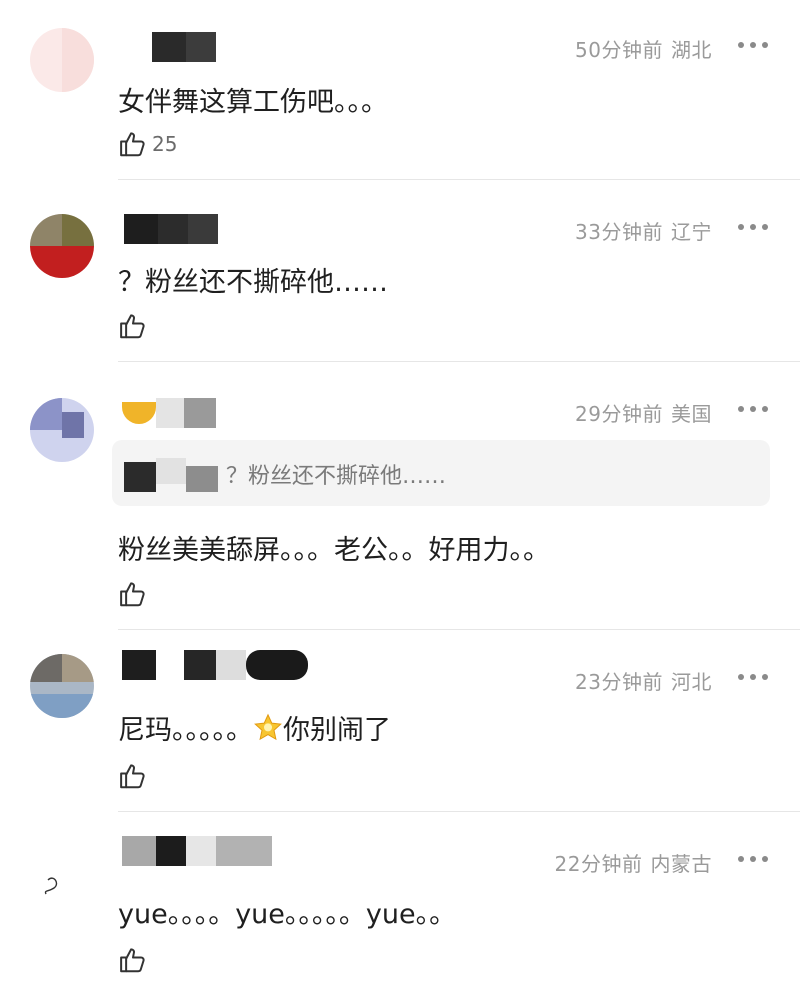  Describe the element at coordinates (287, 914) in the screenshot. I see `comment-text: yue。。。。yue。。。。。yue。。` at that location.